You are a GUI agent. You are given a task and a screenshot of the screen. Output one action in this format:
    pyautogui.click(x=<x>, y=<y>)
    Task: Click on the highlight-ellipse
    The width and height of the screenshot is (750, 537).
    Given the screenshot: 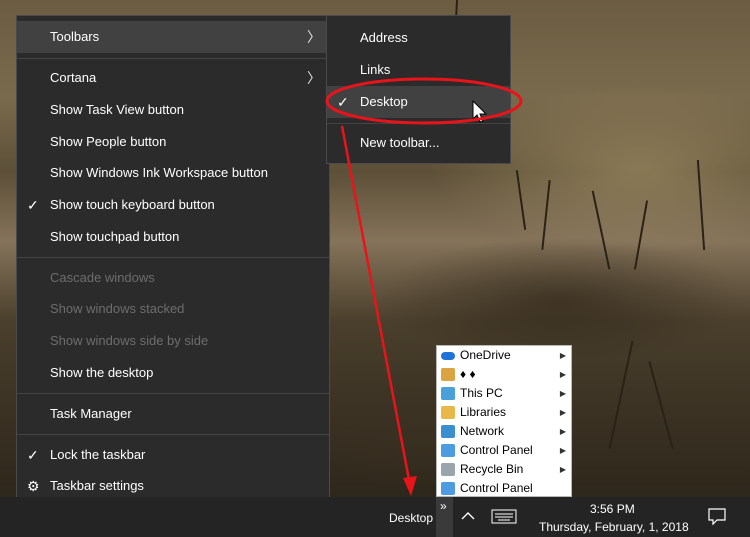 What is the action you would take?
    pyautogui.click(x=424, y=101)
    